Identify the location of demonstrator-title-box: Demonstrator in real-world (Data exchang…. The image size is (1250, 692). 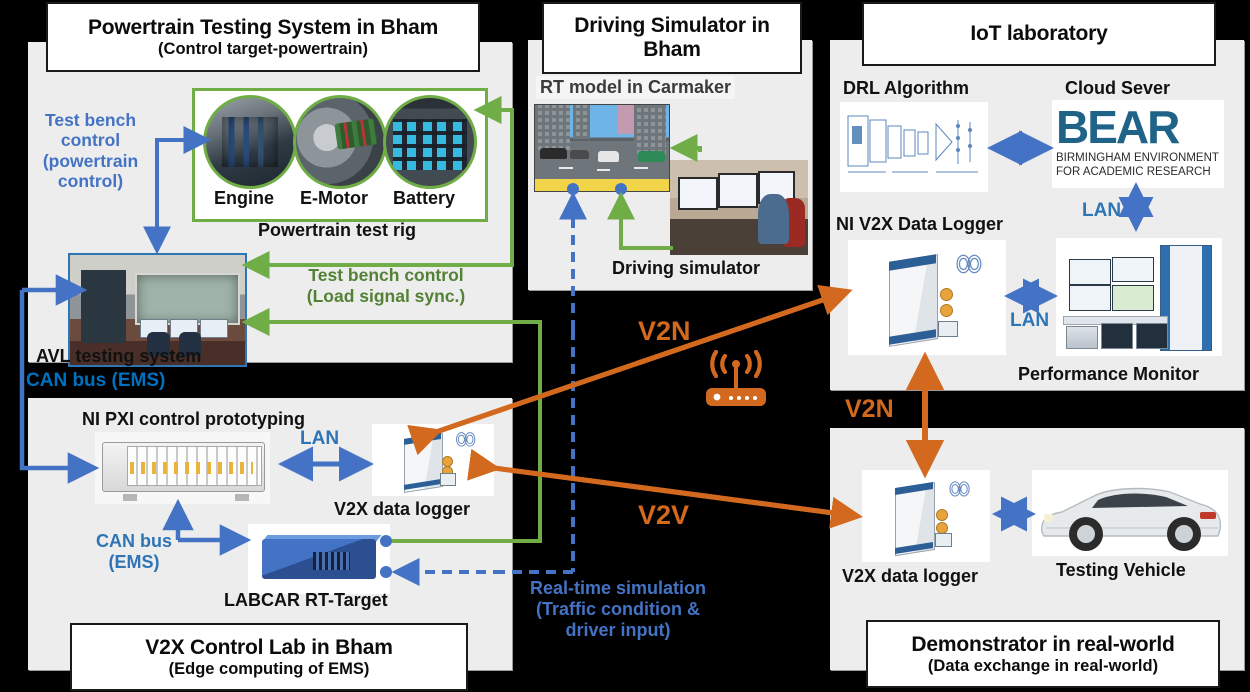
(1043, 654).